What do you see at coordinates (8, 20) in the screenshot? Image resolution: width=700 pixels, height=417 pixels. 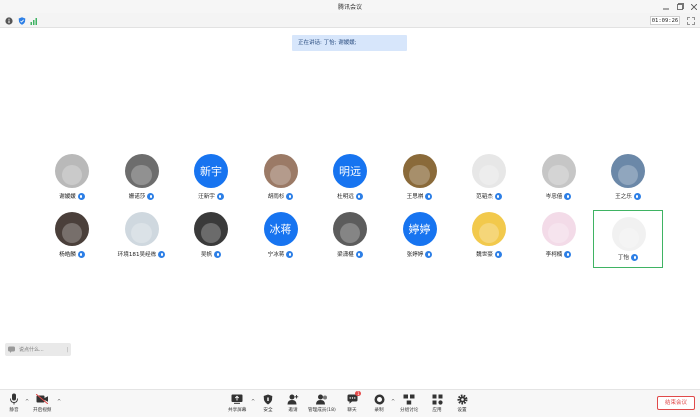 I see `info-icon` at bounding box center [8, 20].